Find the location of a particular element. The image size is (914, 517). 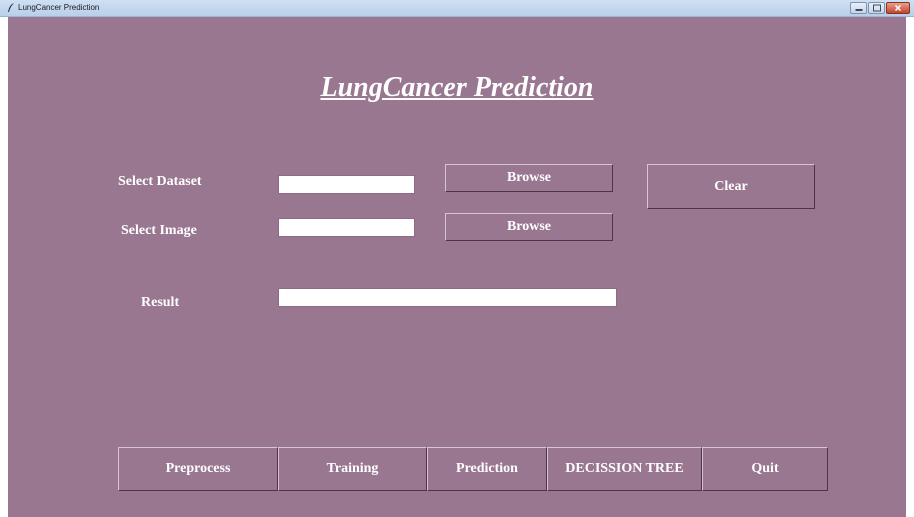

training-button: Training is located at coordinates (352, 469).